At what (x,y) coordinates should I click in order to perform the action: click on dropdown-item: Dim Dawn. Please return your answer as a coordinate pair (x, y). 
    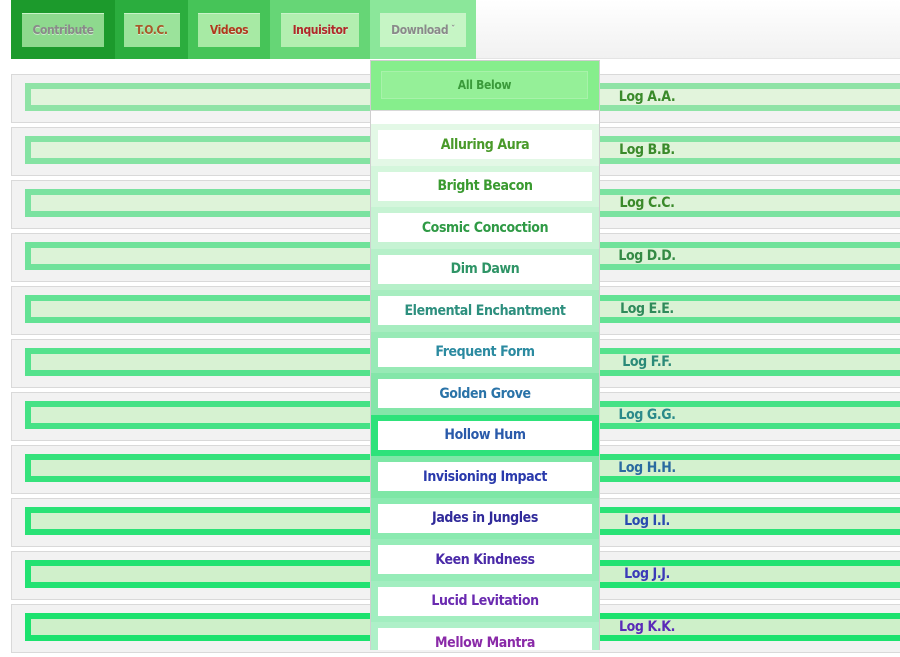
    Looking at the image, I should click on (485, 269).